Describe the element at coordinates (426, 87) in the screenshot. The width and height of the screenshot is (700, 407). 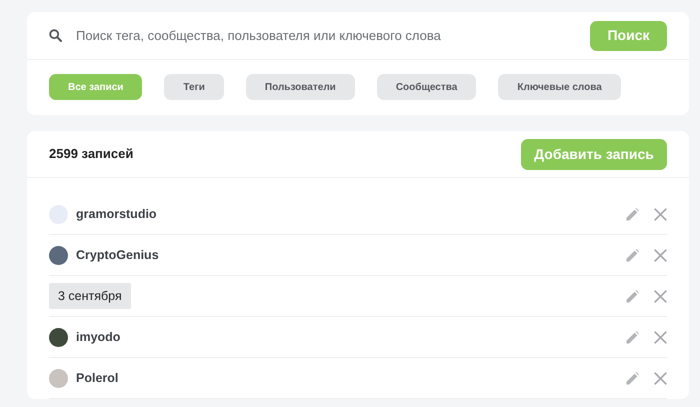
I see `filter-tab: Сообщества` at that location.